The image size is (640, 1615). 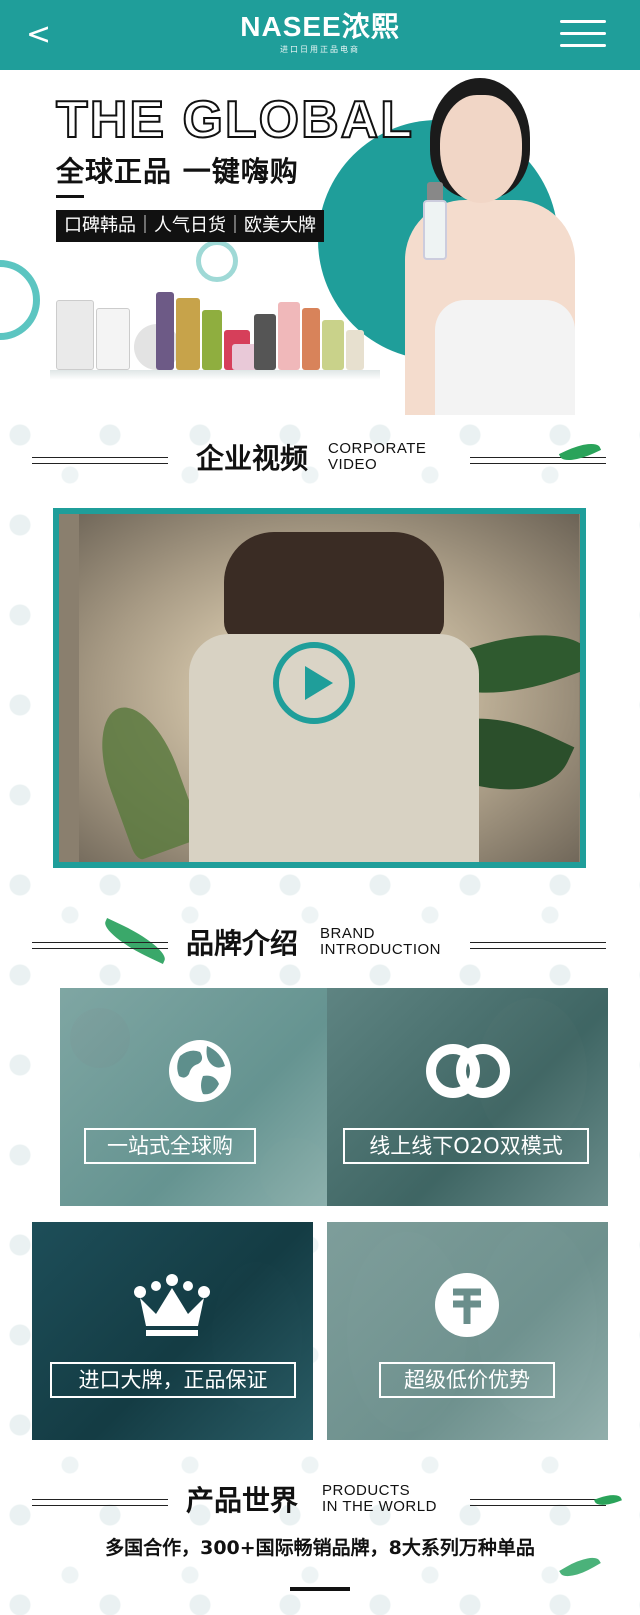 What do you see at coordinates (320, 1502) in the screenshot?
I see `section-title-products: 产品世界 PRODUCTS IN THE WORLD` at bounding box center [320, 1502].